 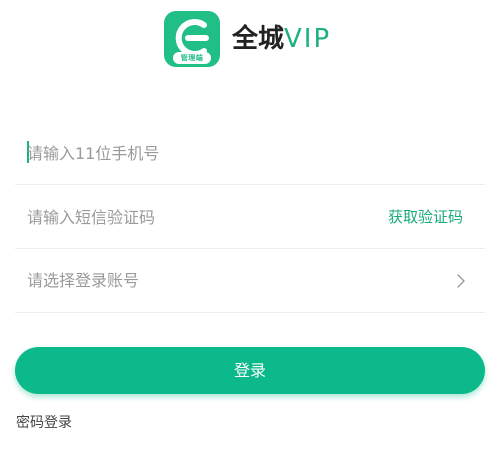 I want to click on account-select-row: 请选择登录账号, so click(x=250, y=281).